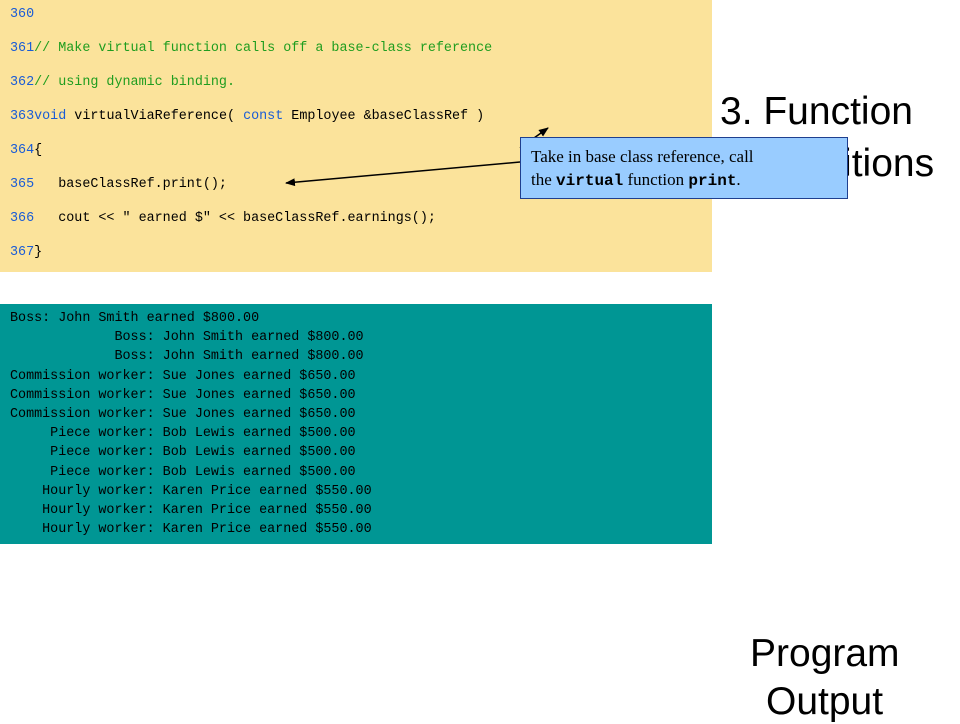 Image resolution: width=960 pixels, height=724 pixels. What do you see at coordinates (22, 48) in the screenshot?
I see `line-number: 361` at bounding box center [22, 48].